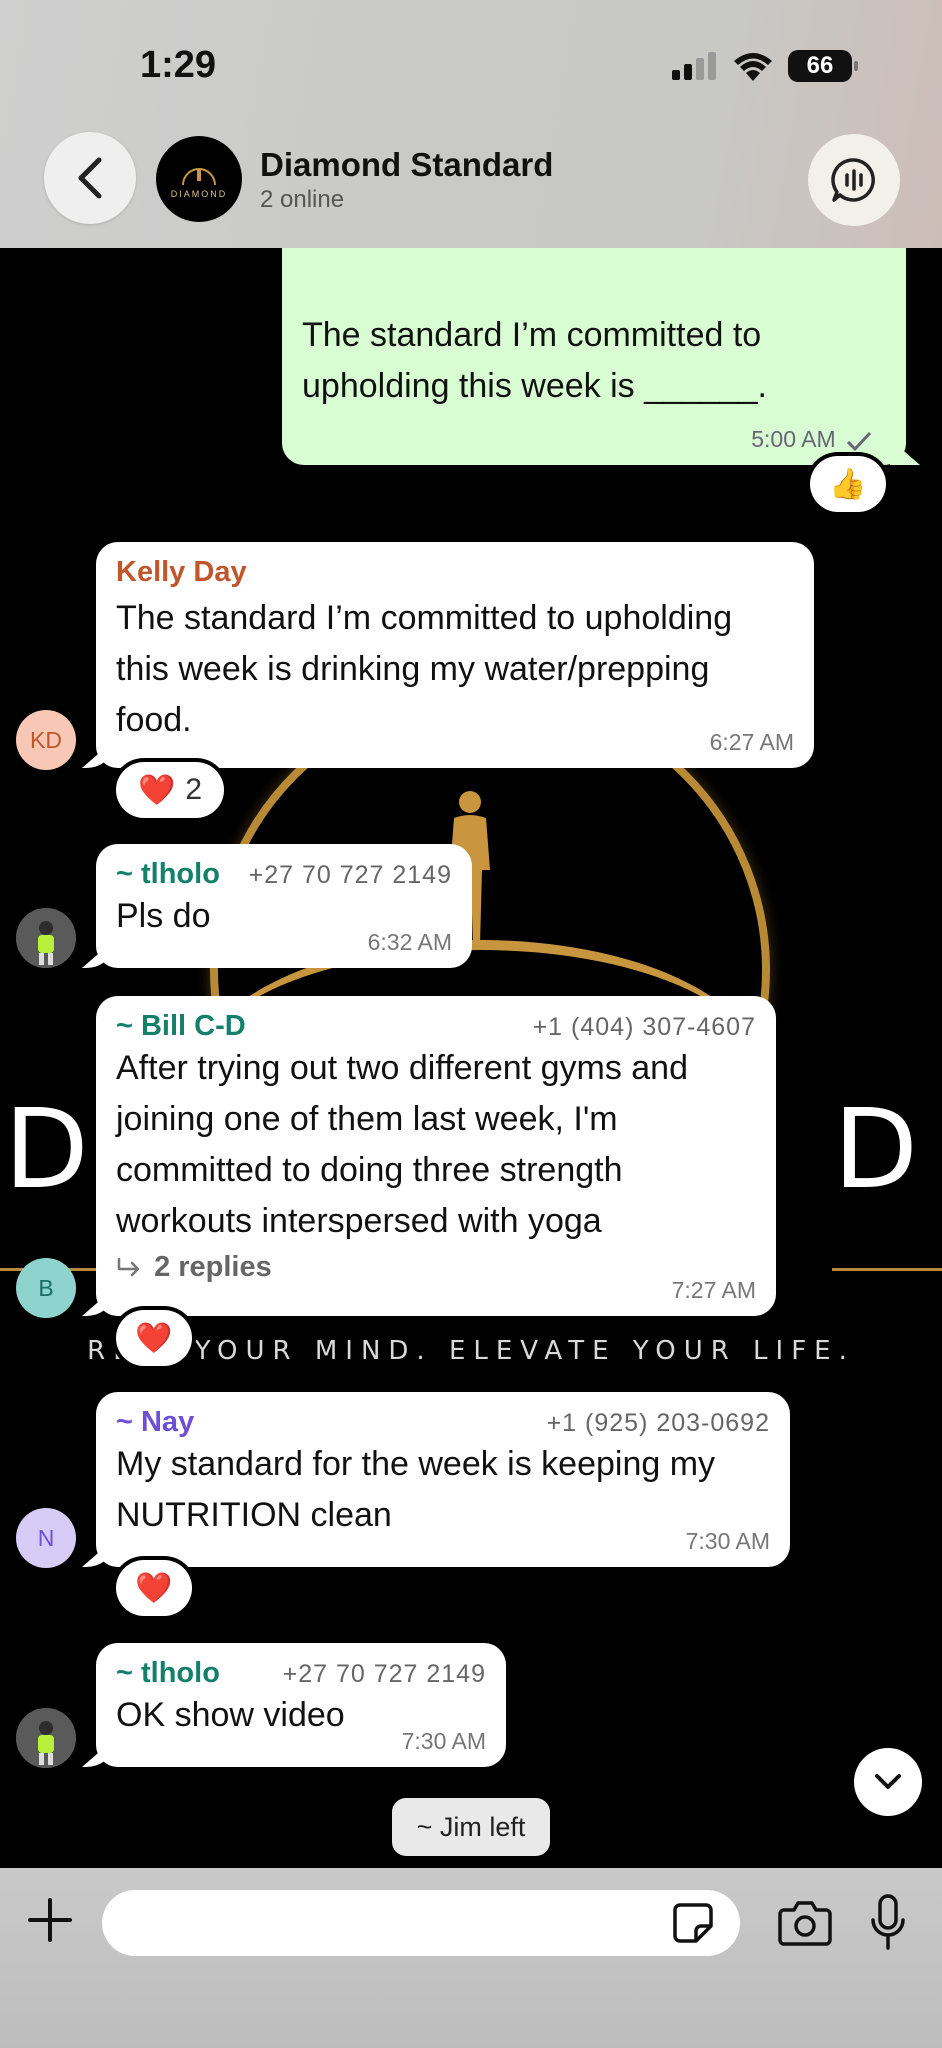 This screenshot has height=2048, width=942. Describe the element at coordinates (693, 1923) in the screenshot. I see `sticker-icon` at that location.